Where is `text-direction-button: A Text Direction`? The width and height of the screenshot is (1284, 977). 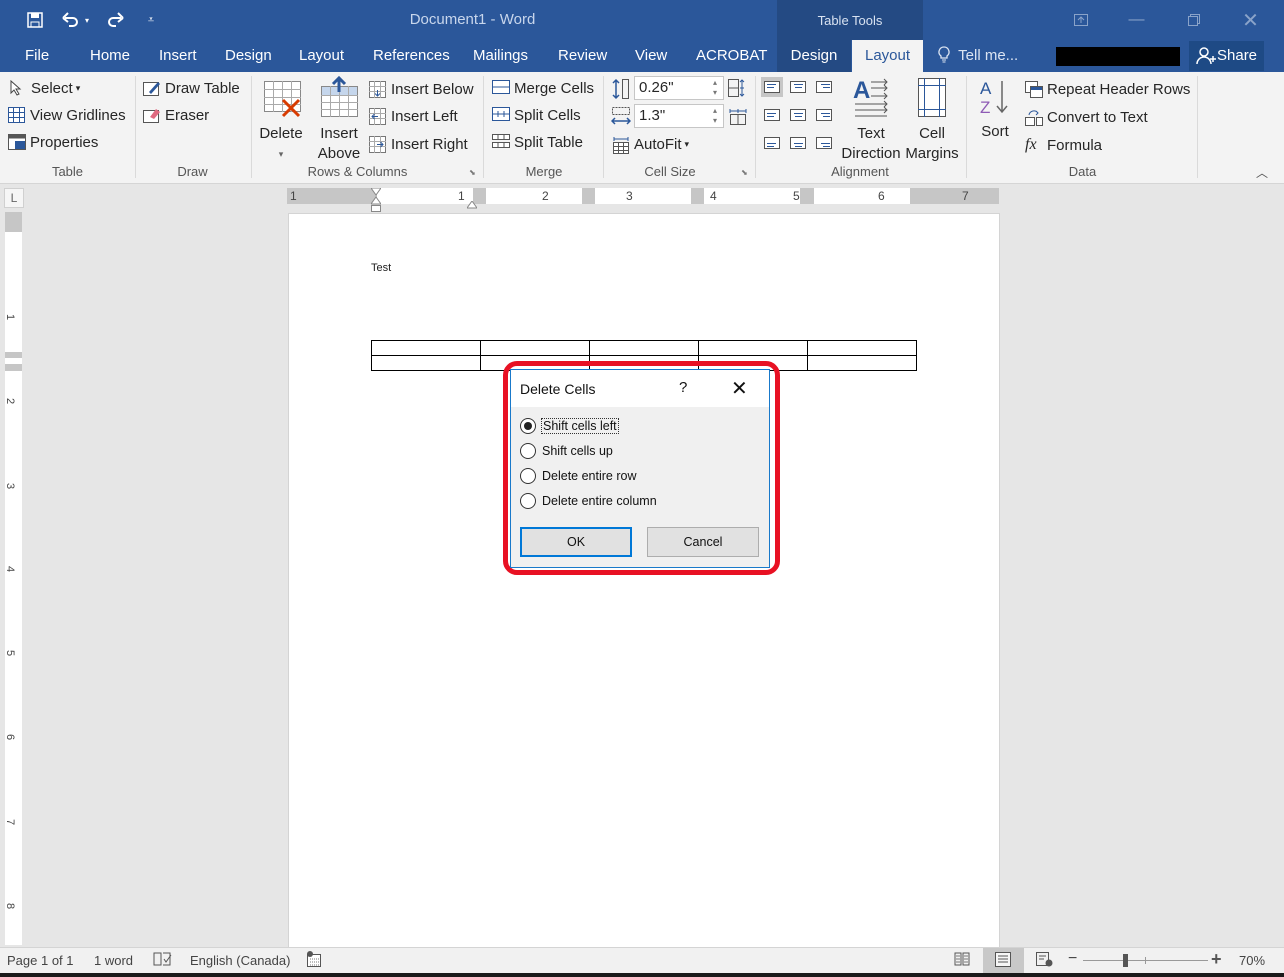 text-direction-button: A Text Direction is located at coordinates (871, 120).